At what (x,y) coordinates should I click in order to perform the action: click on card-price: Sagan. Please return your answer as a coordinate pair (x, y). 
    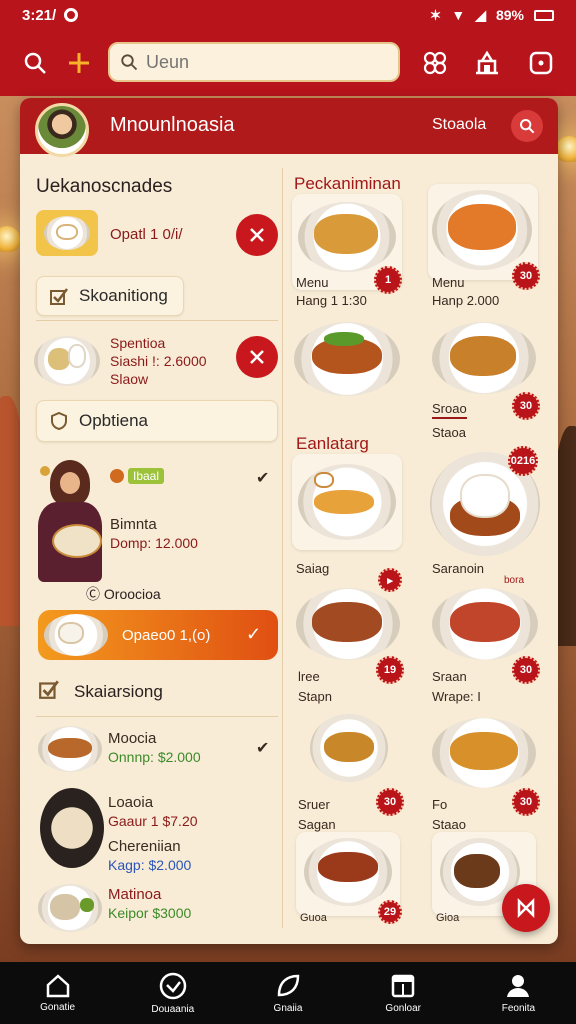
    Looking at the image, I should click on (317, 824).